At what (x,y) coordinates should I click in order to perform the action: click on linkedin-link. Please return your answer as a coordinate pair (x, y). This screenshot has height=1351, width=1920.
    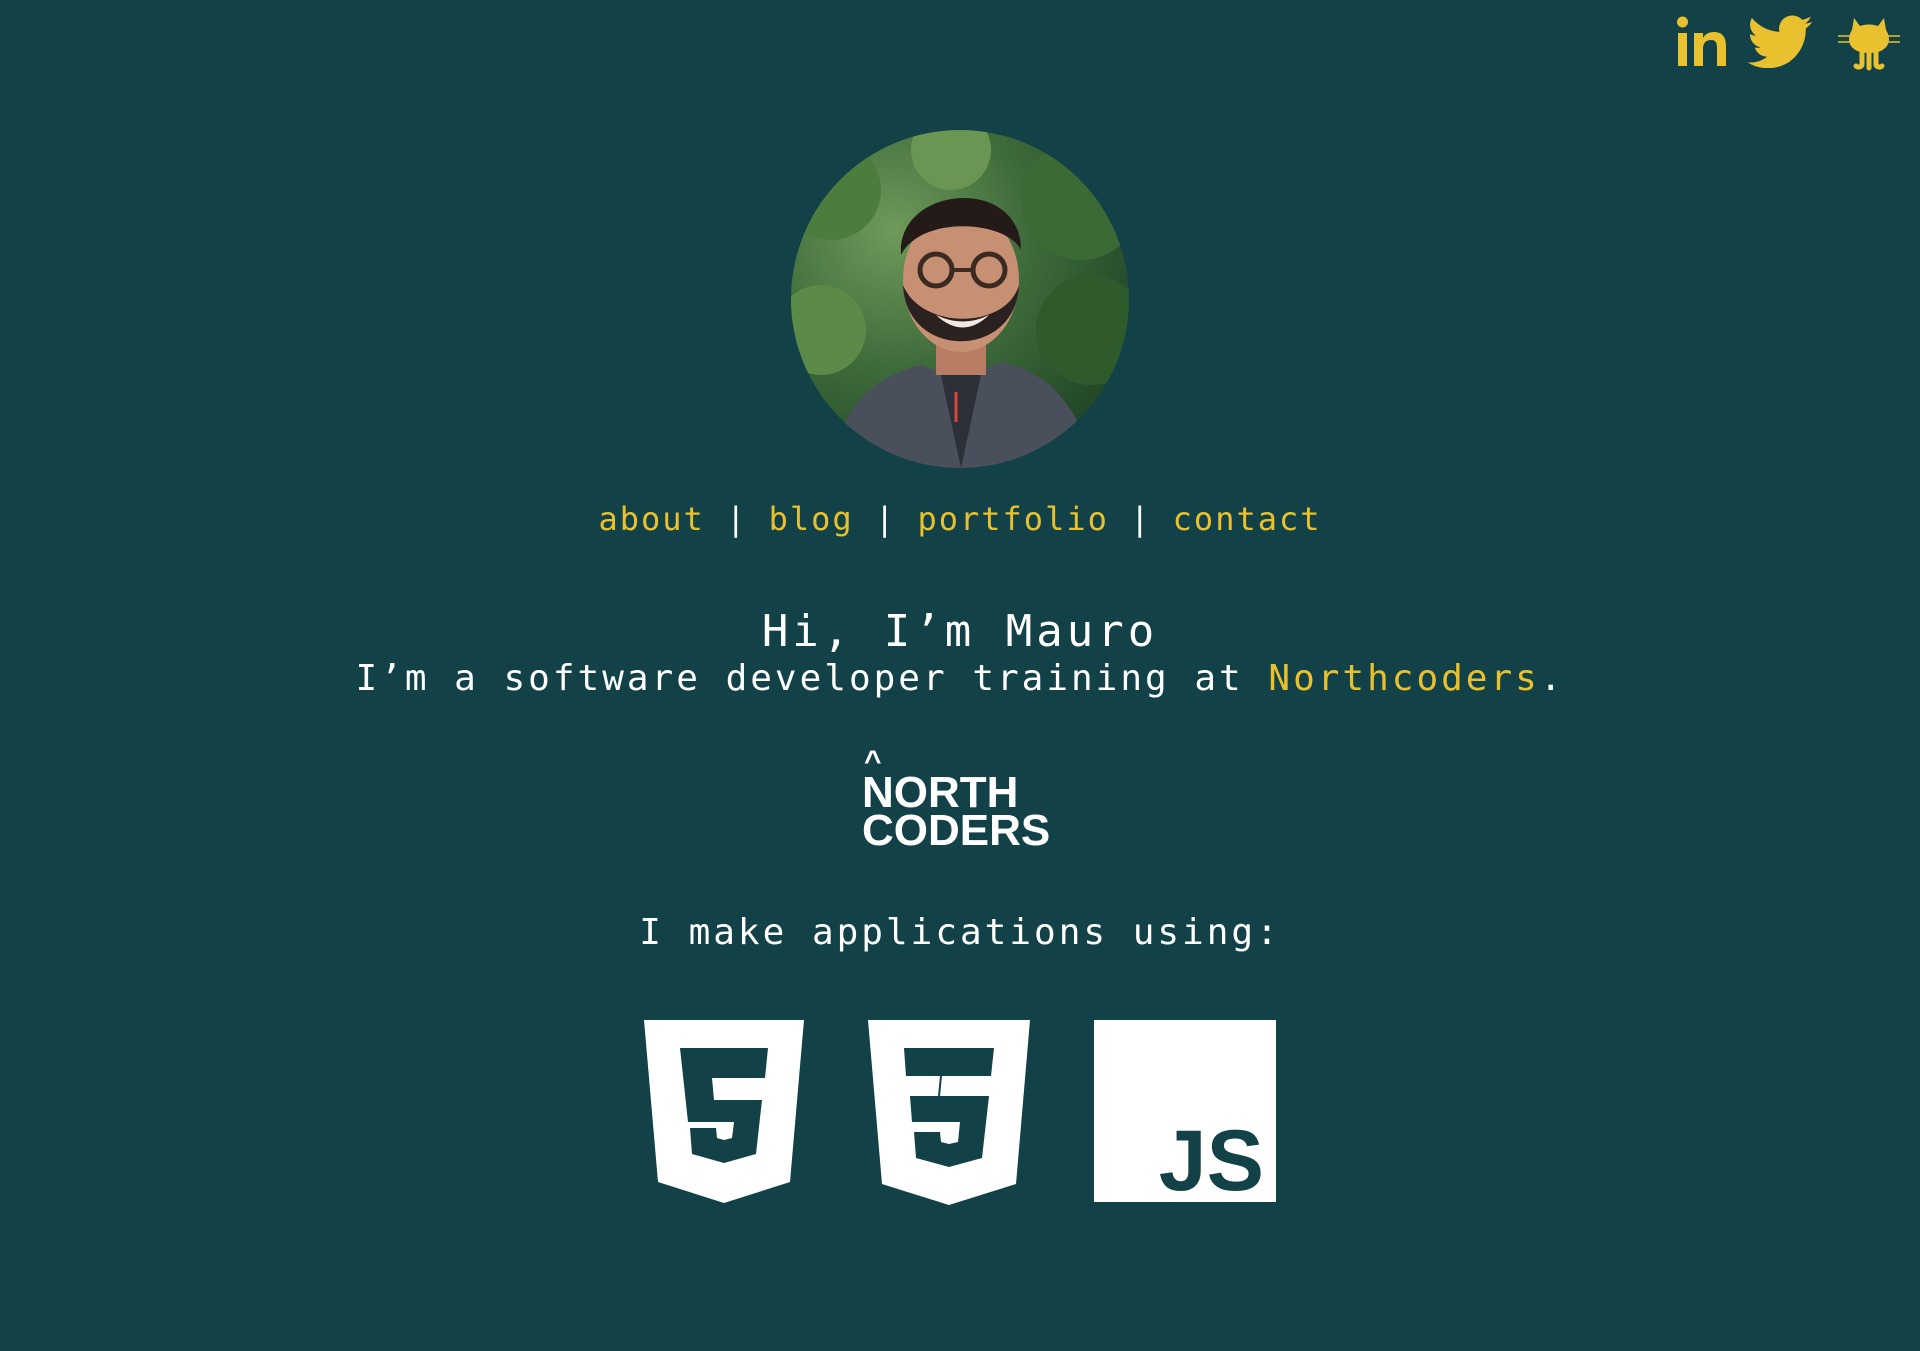
    Looking at the image, I should click on (1703, 41).